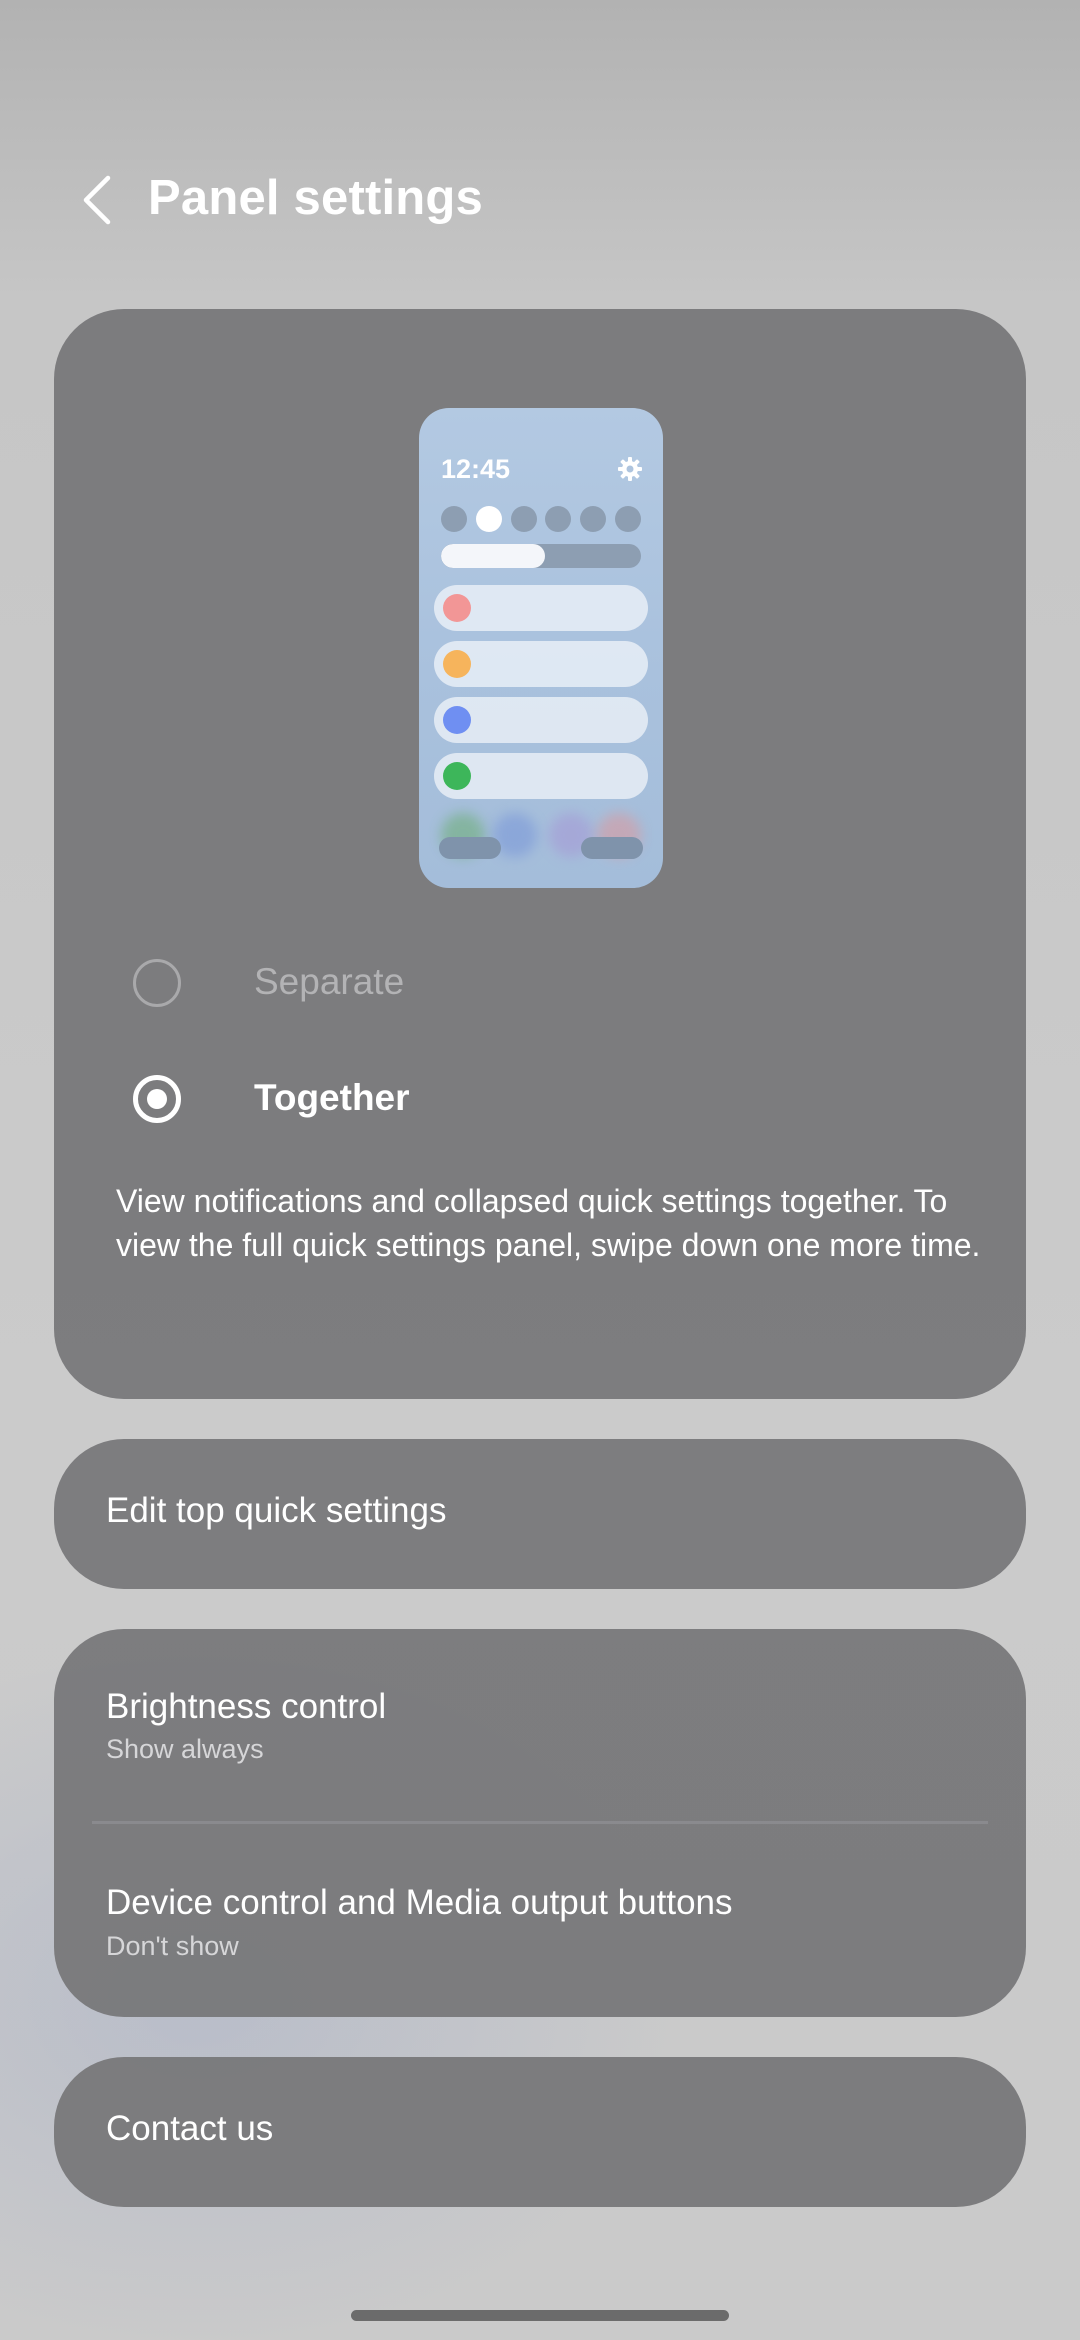 This screenshot has width=1080, height=2340. I want to click on back-button, so click(98, 200).